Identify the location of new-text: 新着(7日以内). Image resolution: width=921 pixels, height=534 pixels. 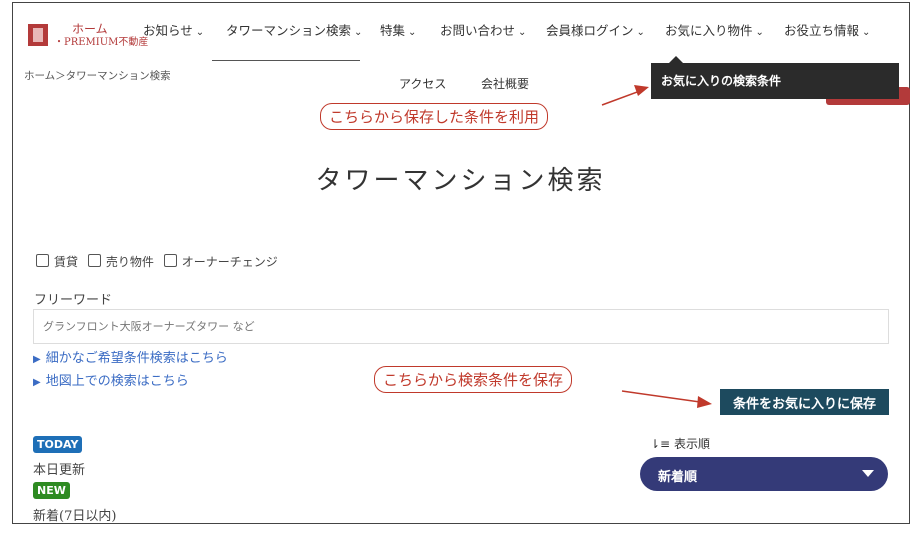
(75, 516).